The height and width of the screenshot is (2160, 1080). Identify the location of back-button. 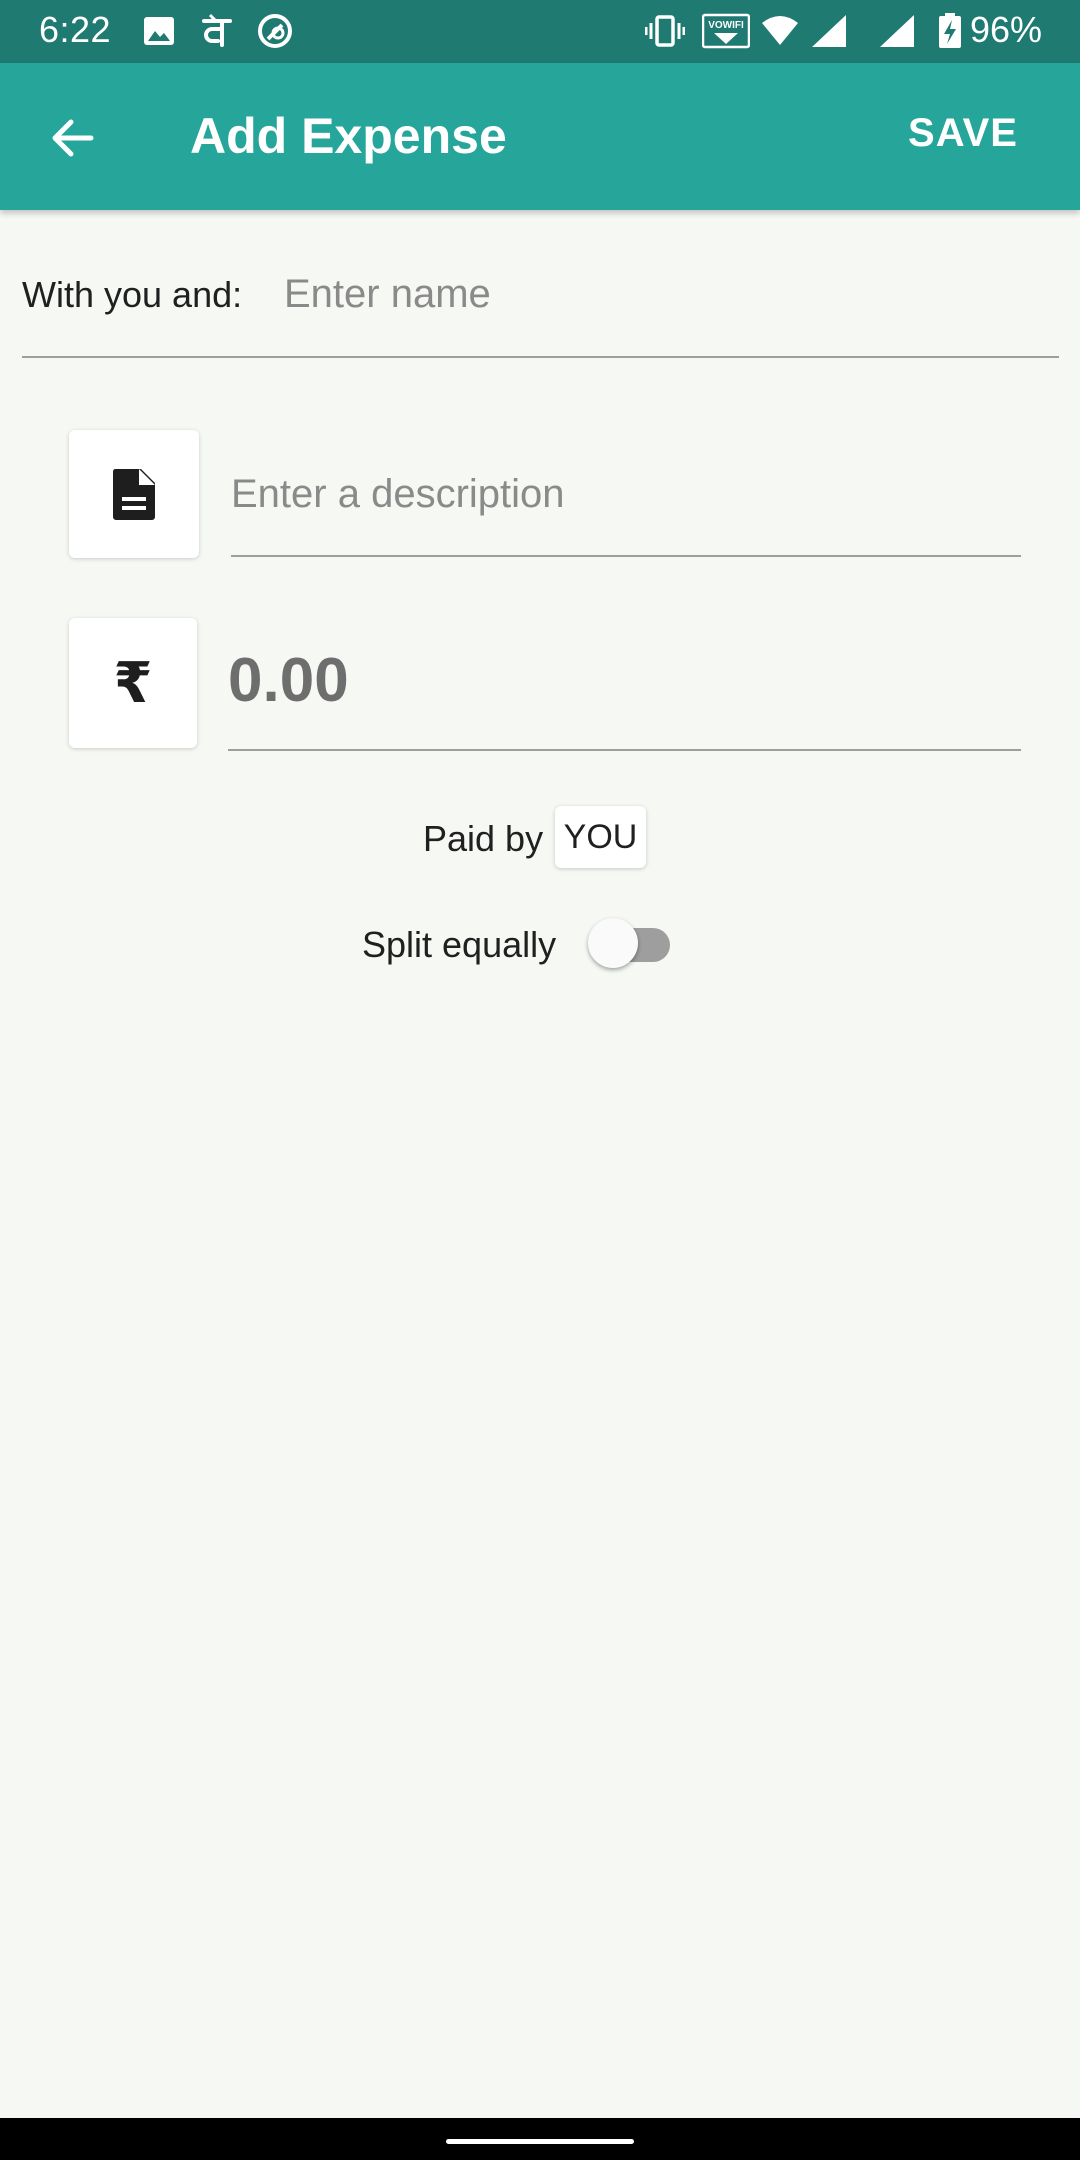
(73, 138).